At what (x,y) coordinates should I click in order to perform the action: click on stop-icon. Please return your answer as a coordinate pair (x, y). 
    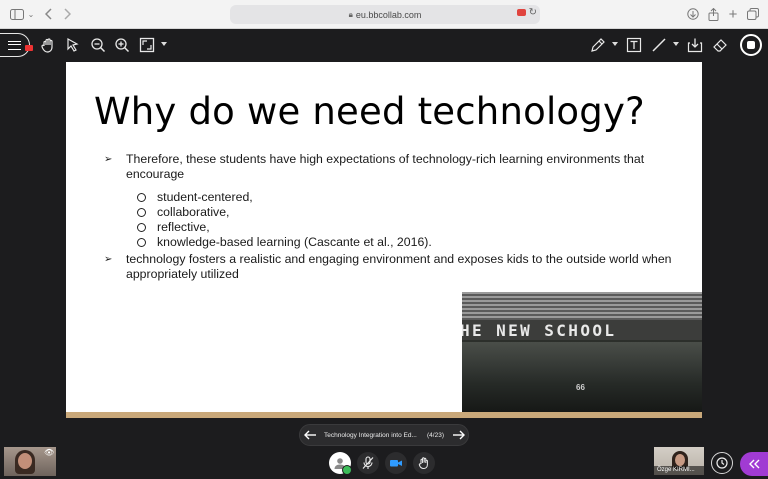
    Looking at the image, I should click on (751, 45).